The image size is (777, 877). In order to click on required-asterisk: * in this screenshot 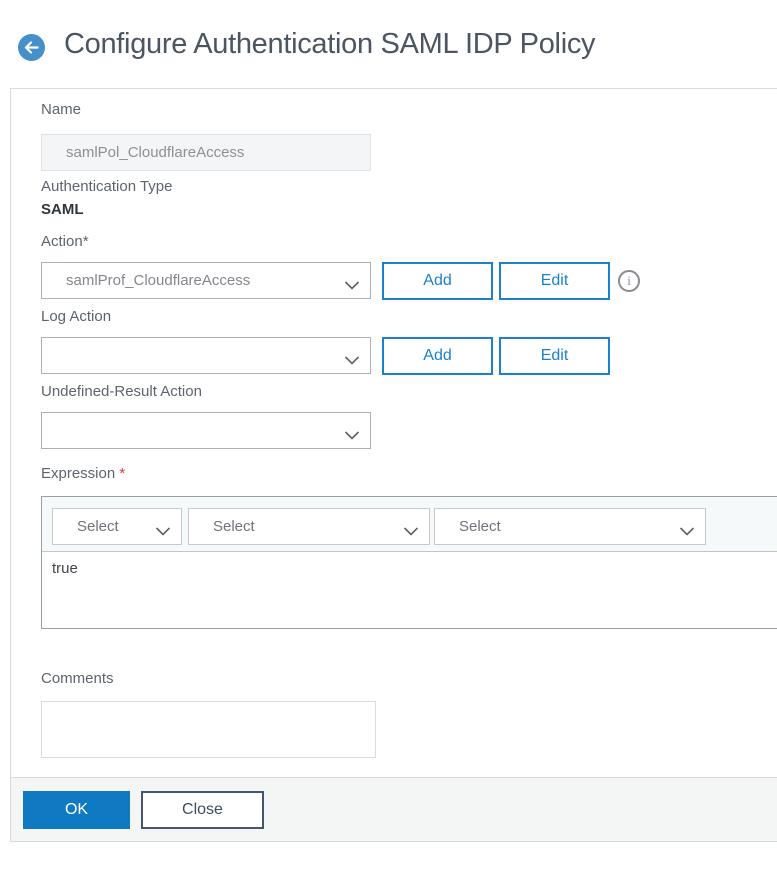, I will do `click(122, 473)`.